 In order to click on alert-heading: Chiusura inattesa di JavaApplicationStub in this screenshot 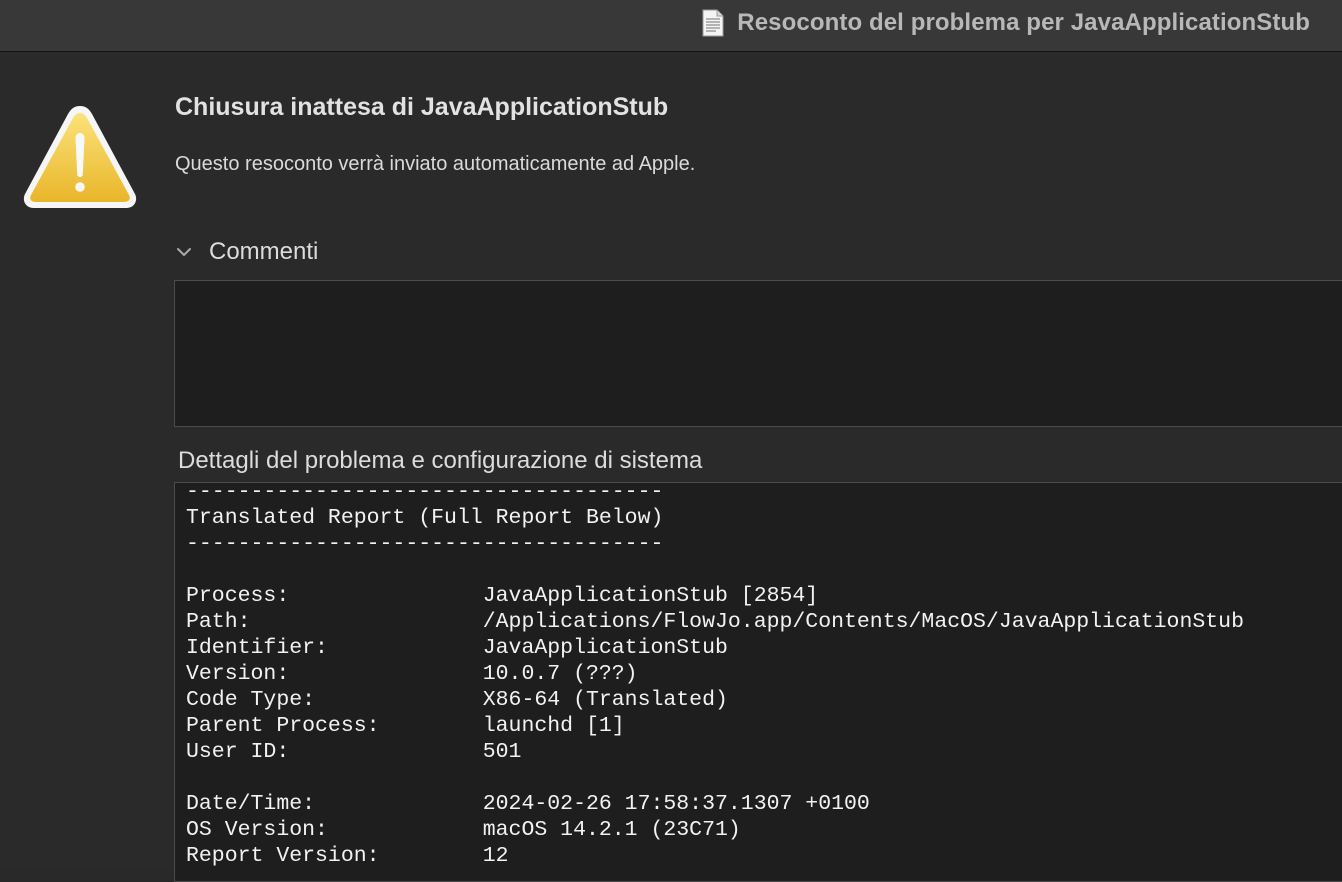, I will do `click(422, 107)`.